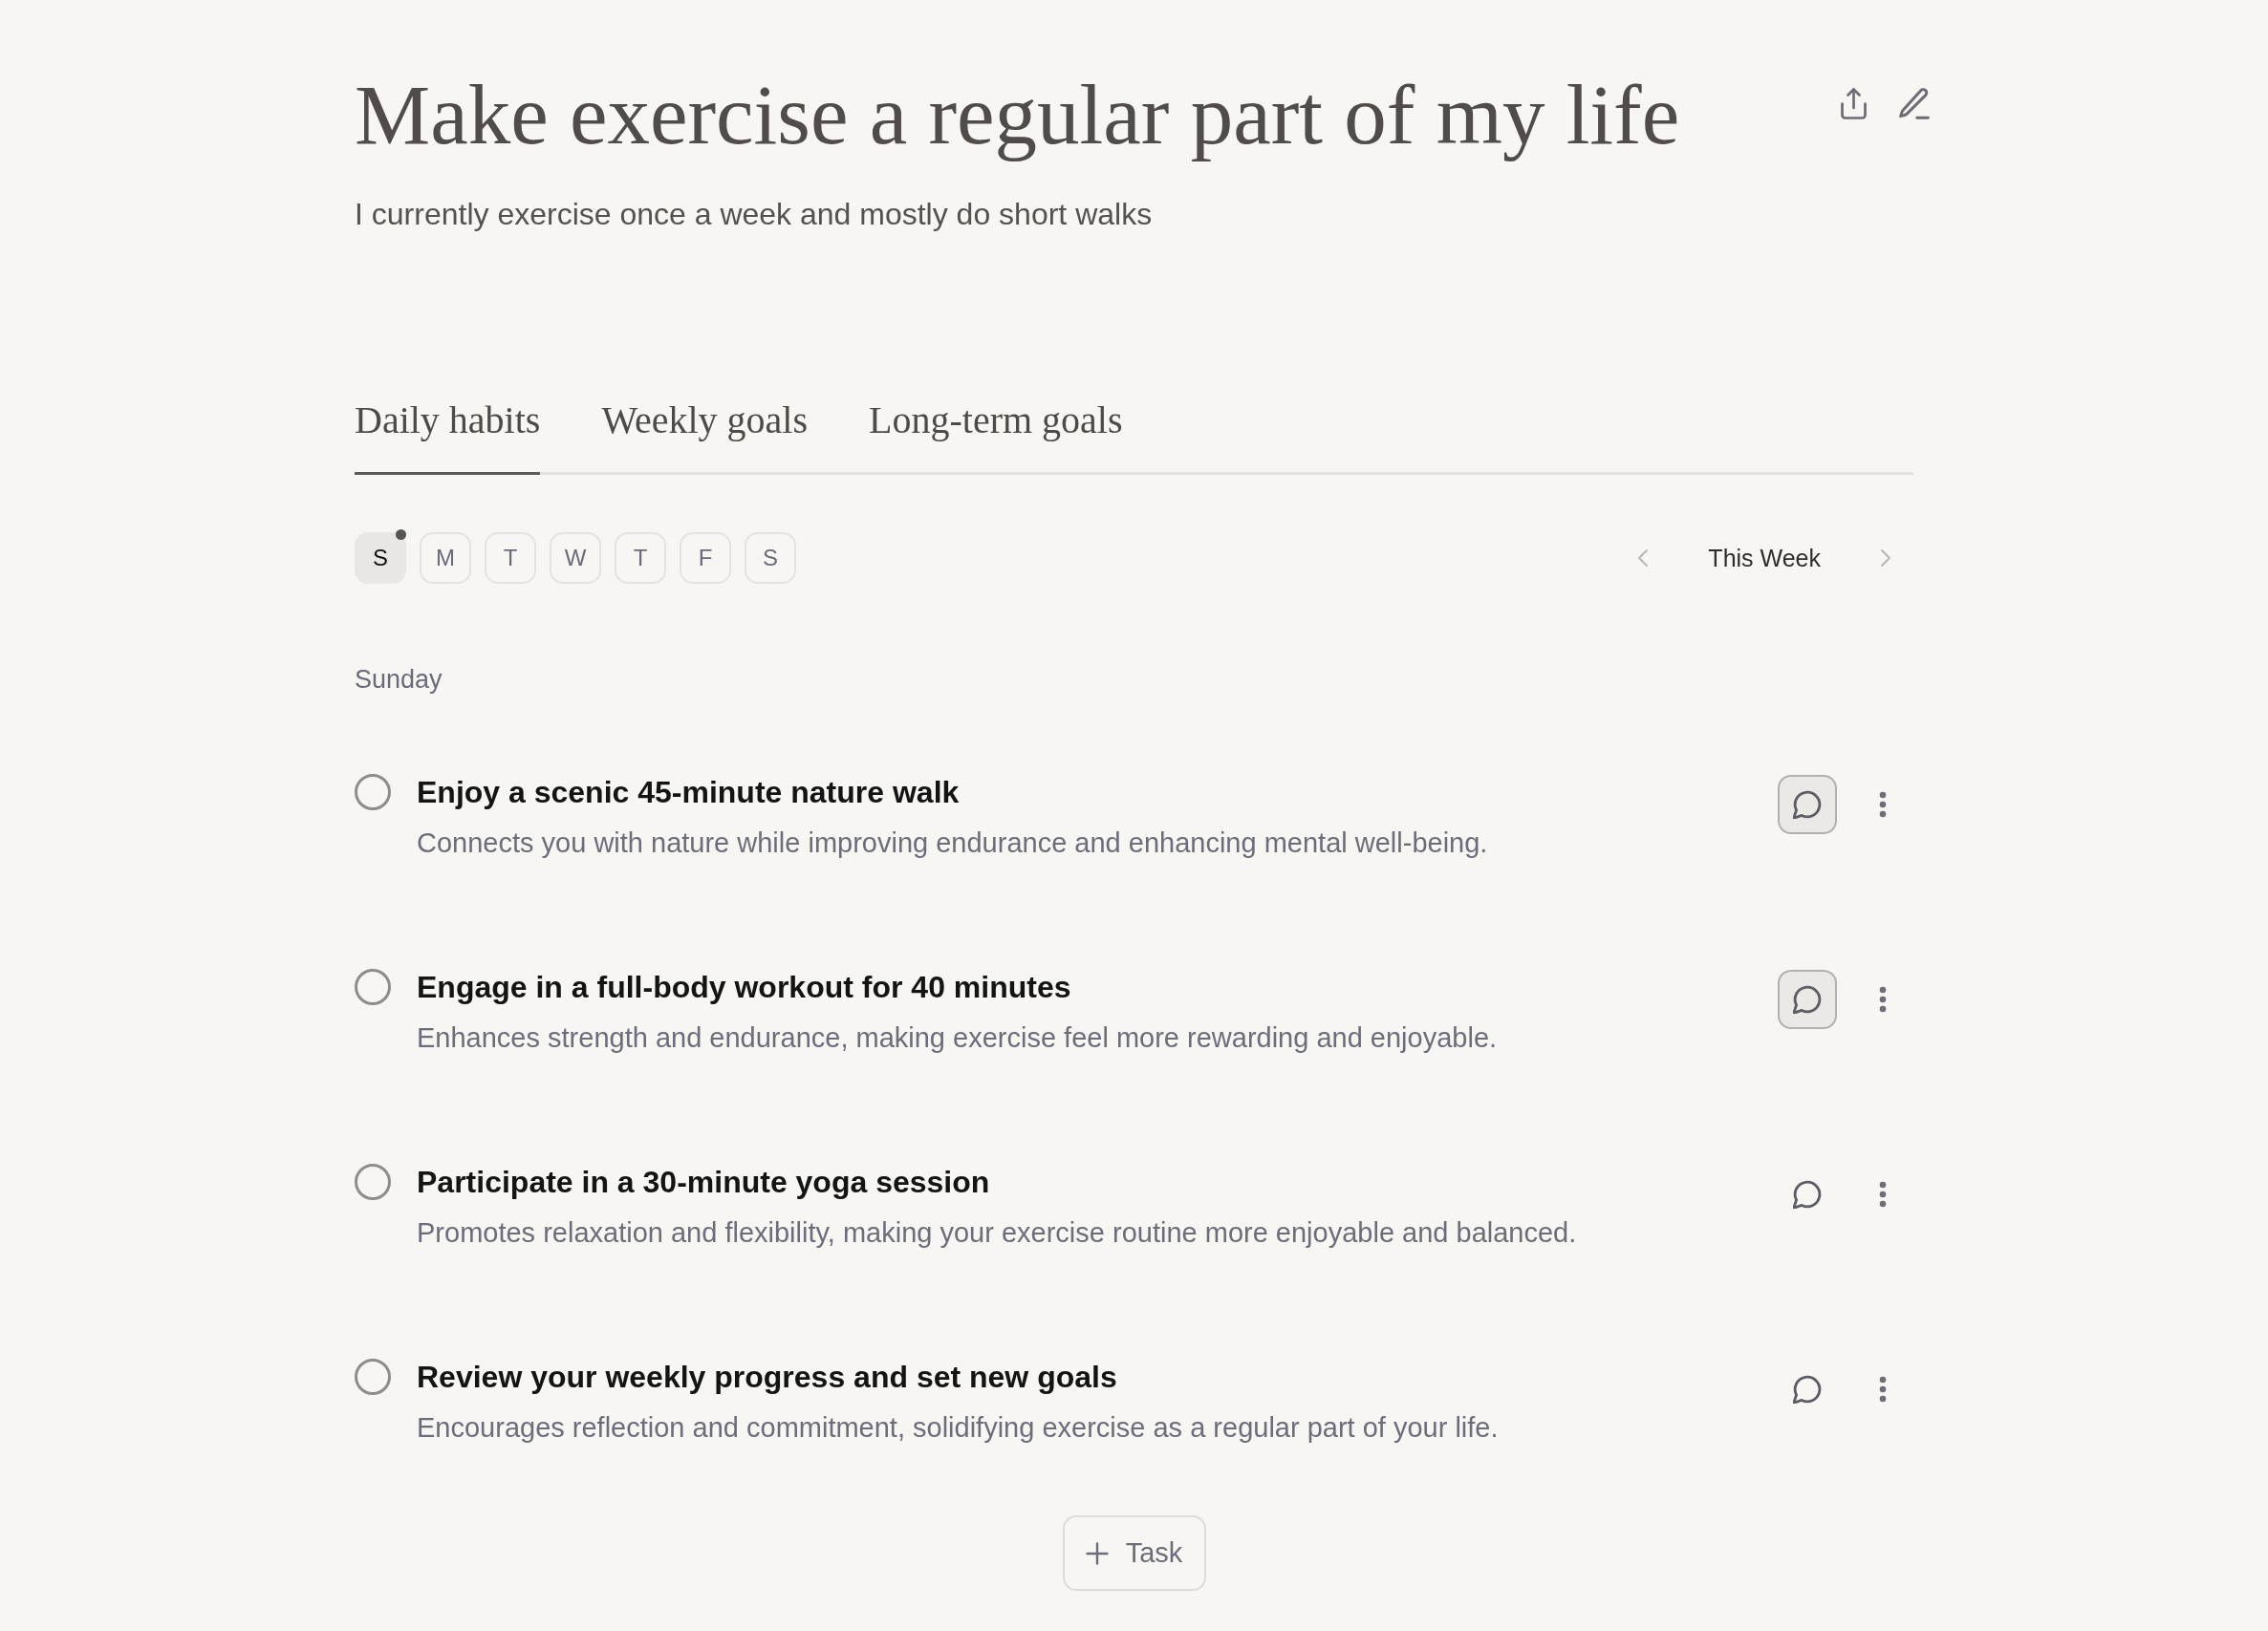 This screenshot has width=2268, height=1631. What do you see at coordinates (1854, 103) in the screenshot?
I see `share-icon` at bounding box center [1854, 103].